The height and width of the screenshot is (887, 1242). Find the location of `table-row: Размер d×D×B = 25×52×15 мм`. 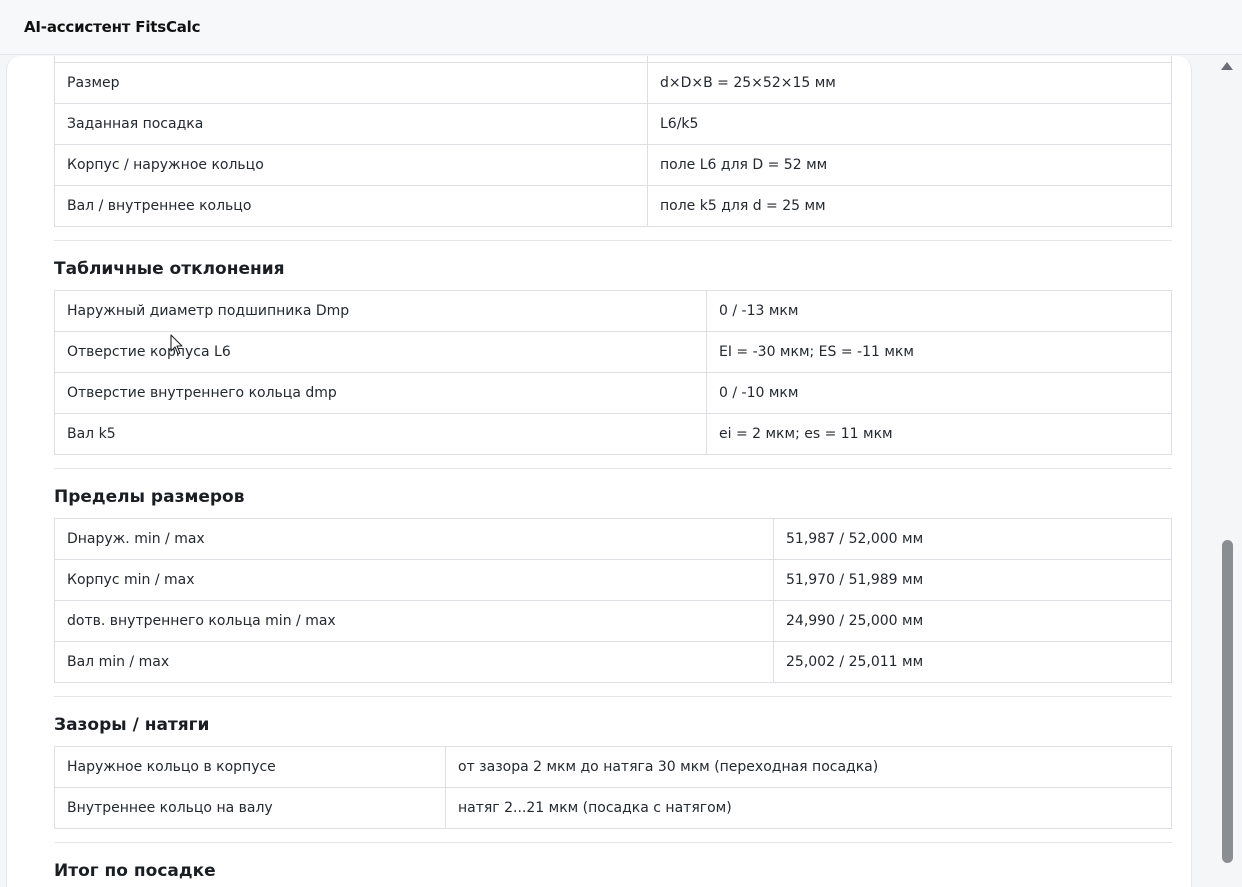

table-row: Размер d×D×B = 25×52×15 мм is located at coordinates (613, 83).